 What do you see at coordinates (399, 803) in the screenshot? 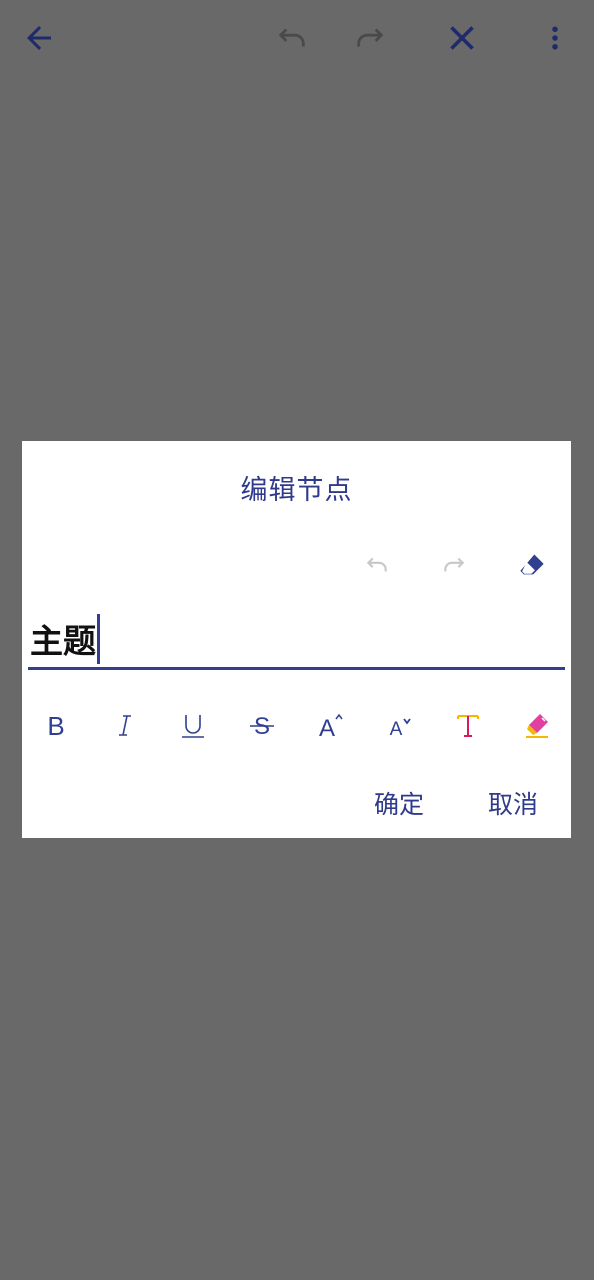
I see `confirm-button: 确定` at bounding box center [399, 803].